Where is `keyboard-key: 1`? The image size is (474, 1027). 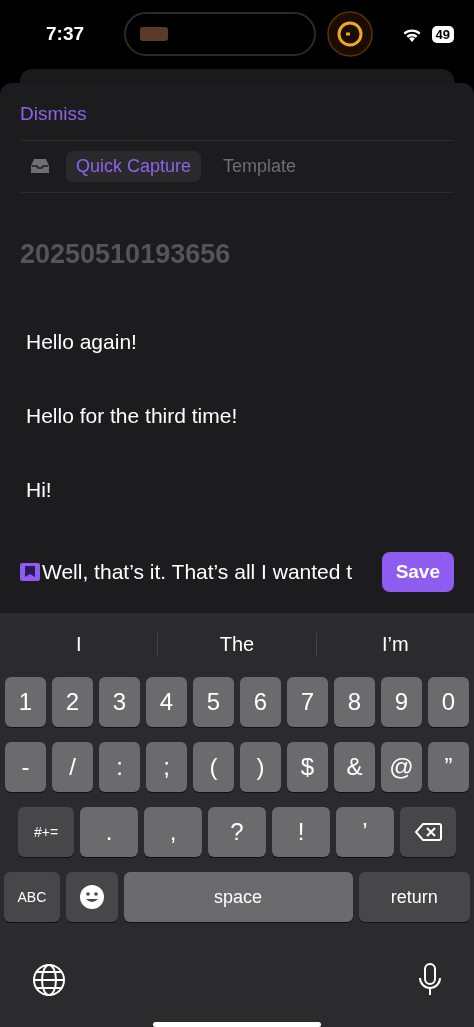 keyboard-key: 1 is located at coordinates (25, 702).